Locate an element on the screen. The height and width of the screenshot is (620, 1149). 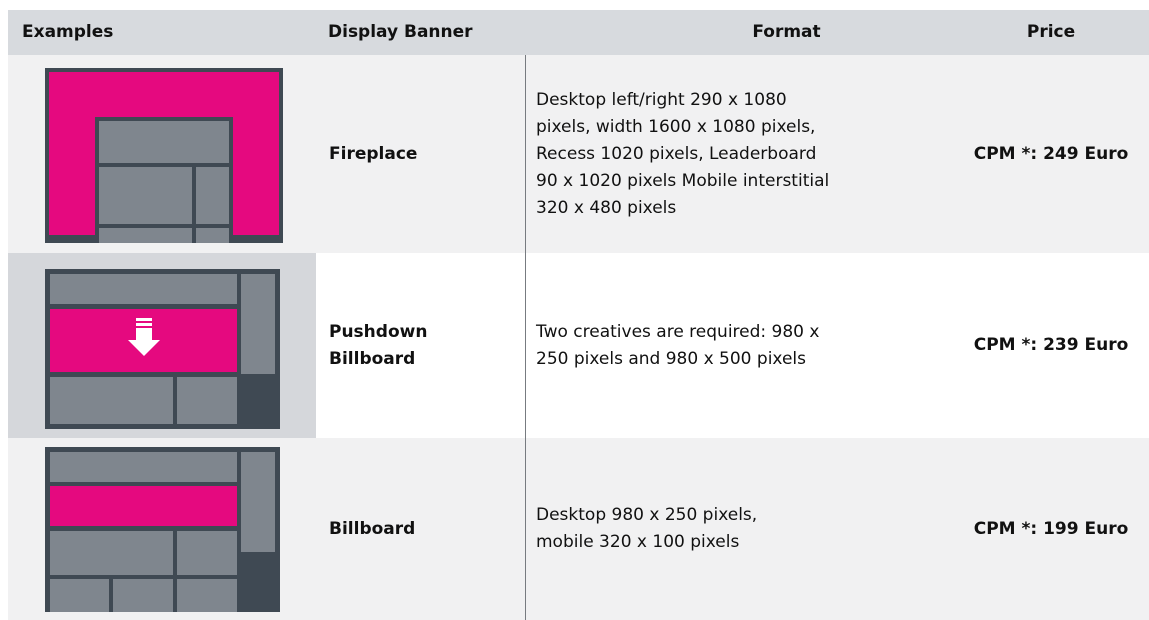
format-line: mobile 320 x 100 pixels is located at coordinates (638, 542).